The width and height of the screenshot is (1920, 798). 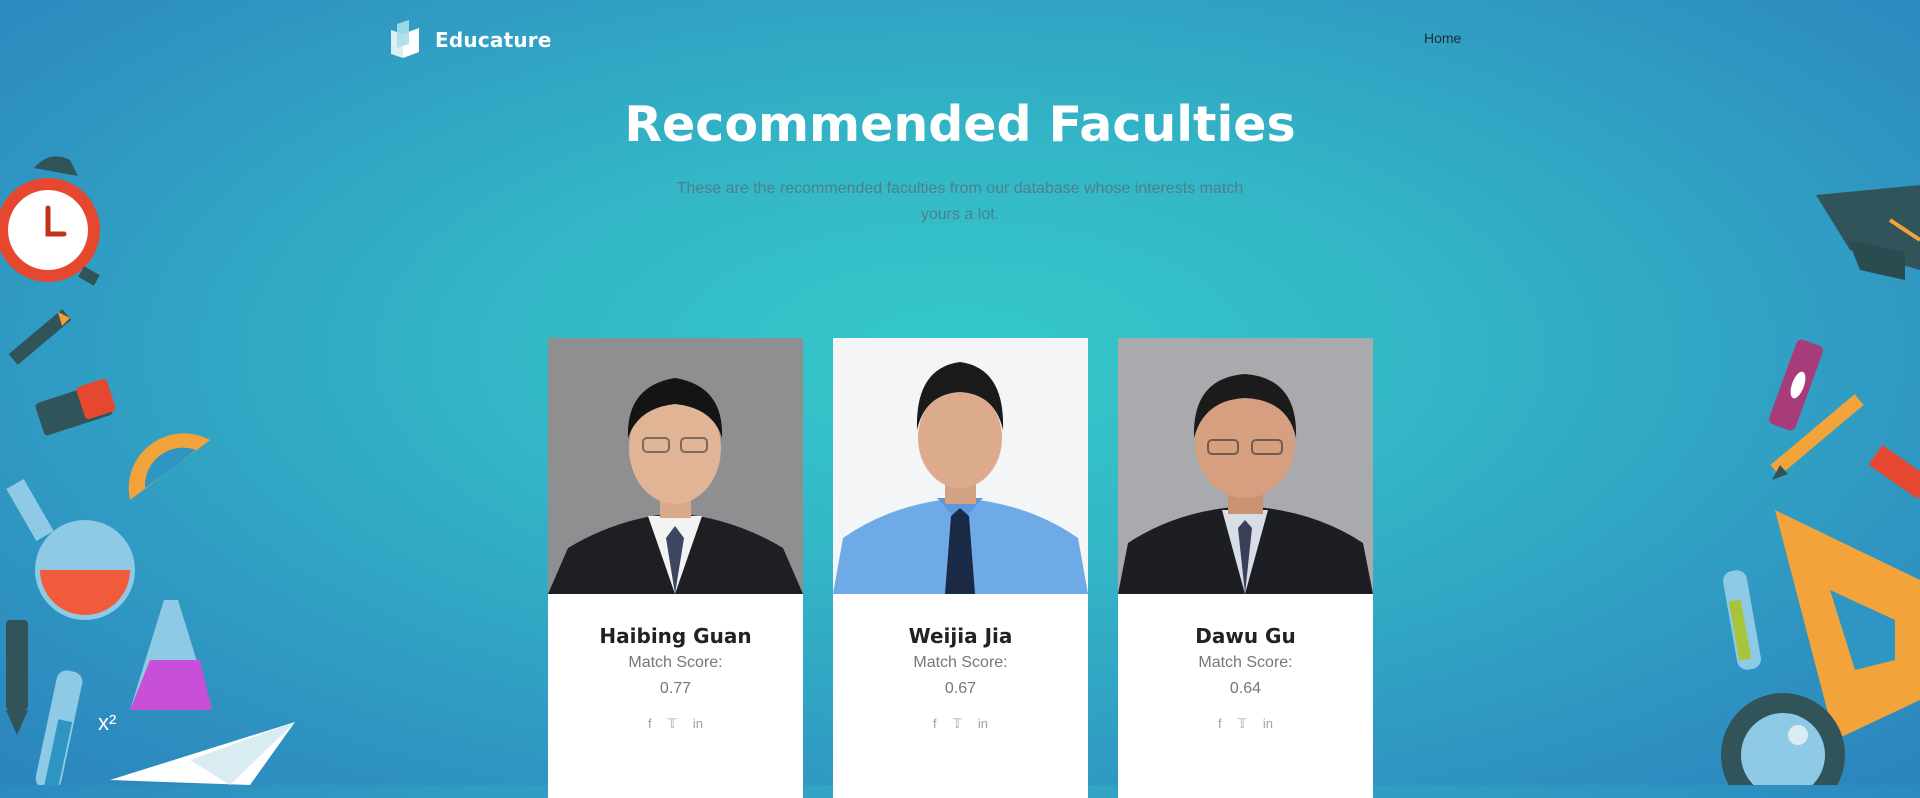 I want to click on ruler-icon, so click(x=1894, y=472).